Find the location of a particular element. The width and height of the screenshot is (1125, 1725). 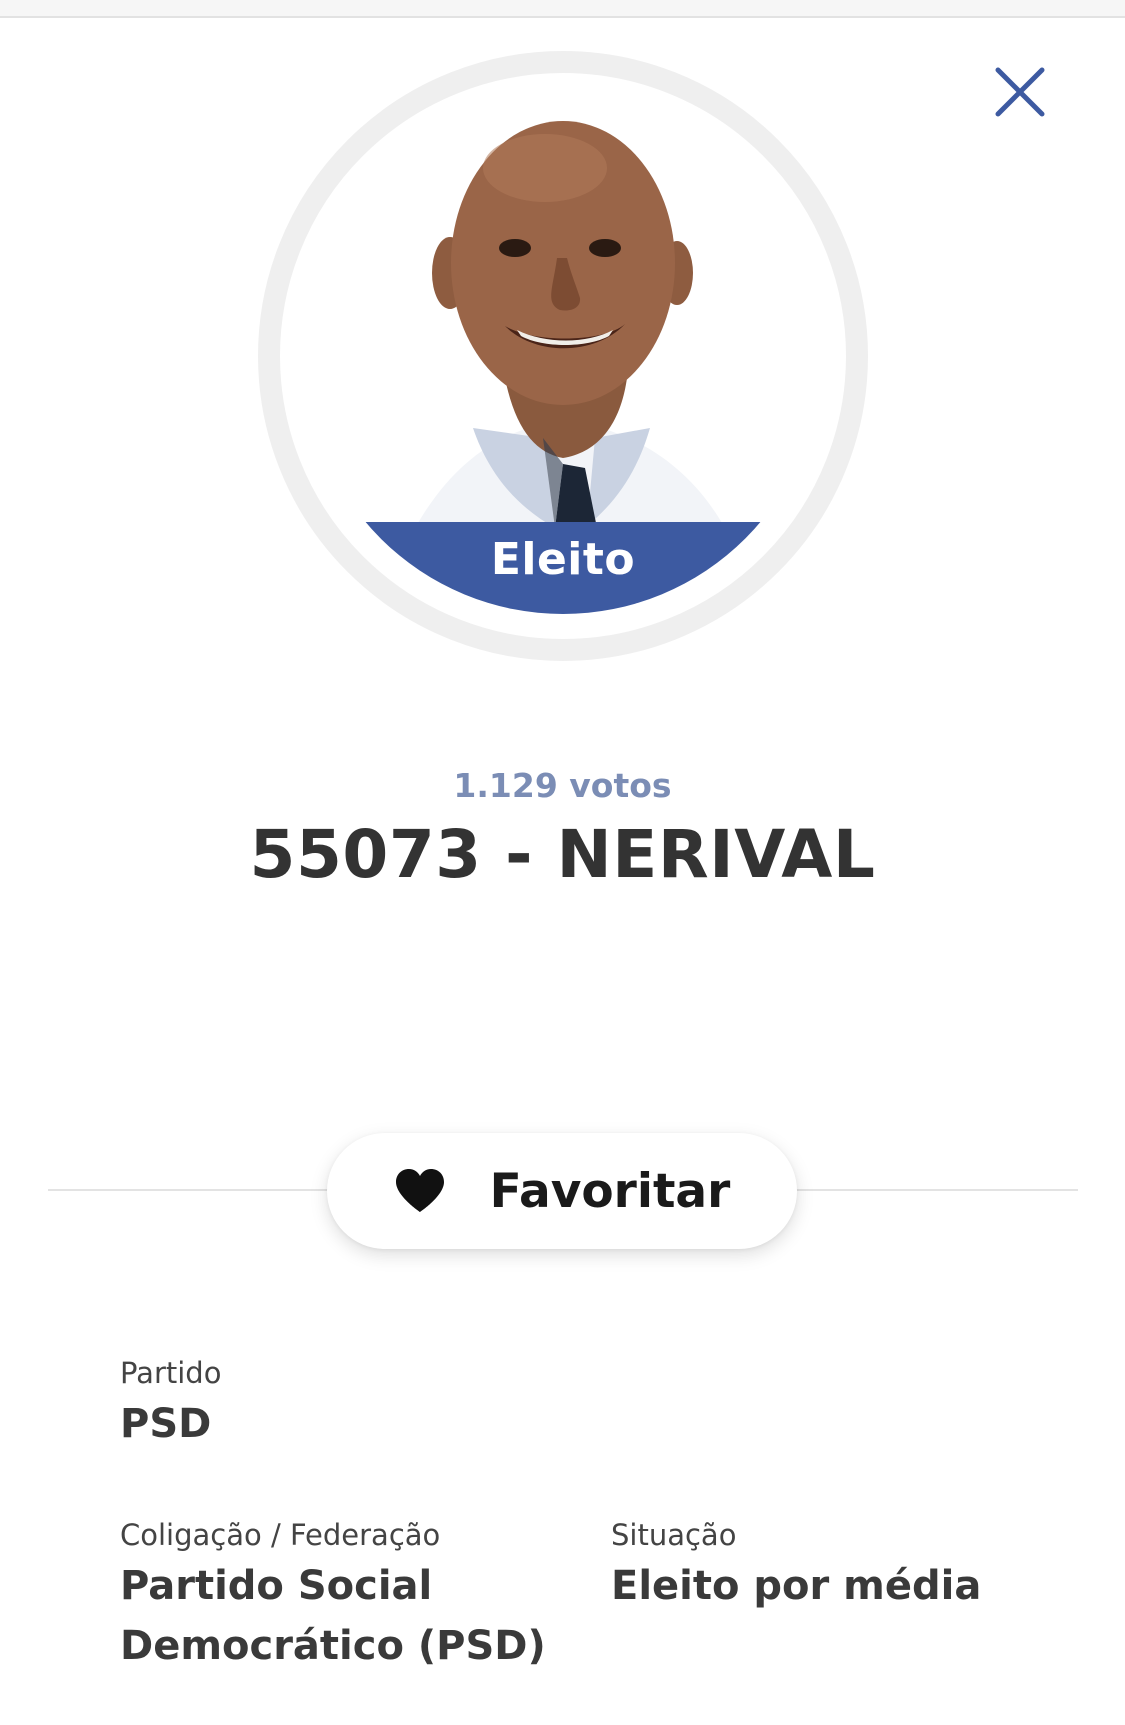

close-icon is located at coordinates (1020, 92).